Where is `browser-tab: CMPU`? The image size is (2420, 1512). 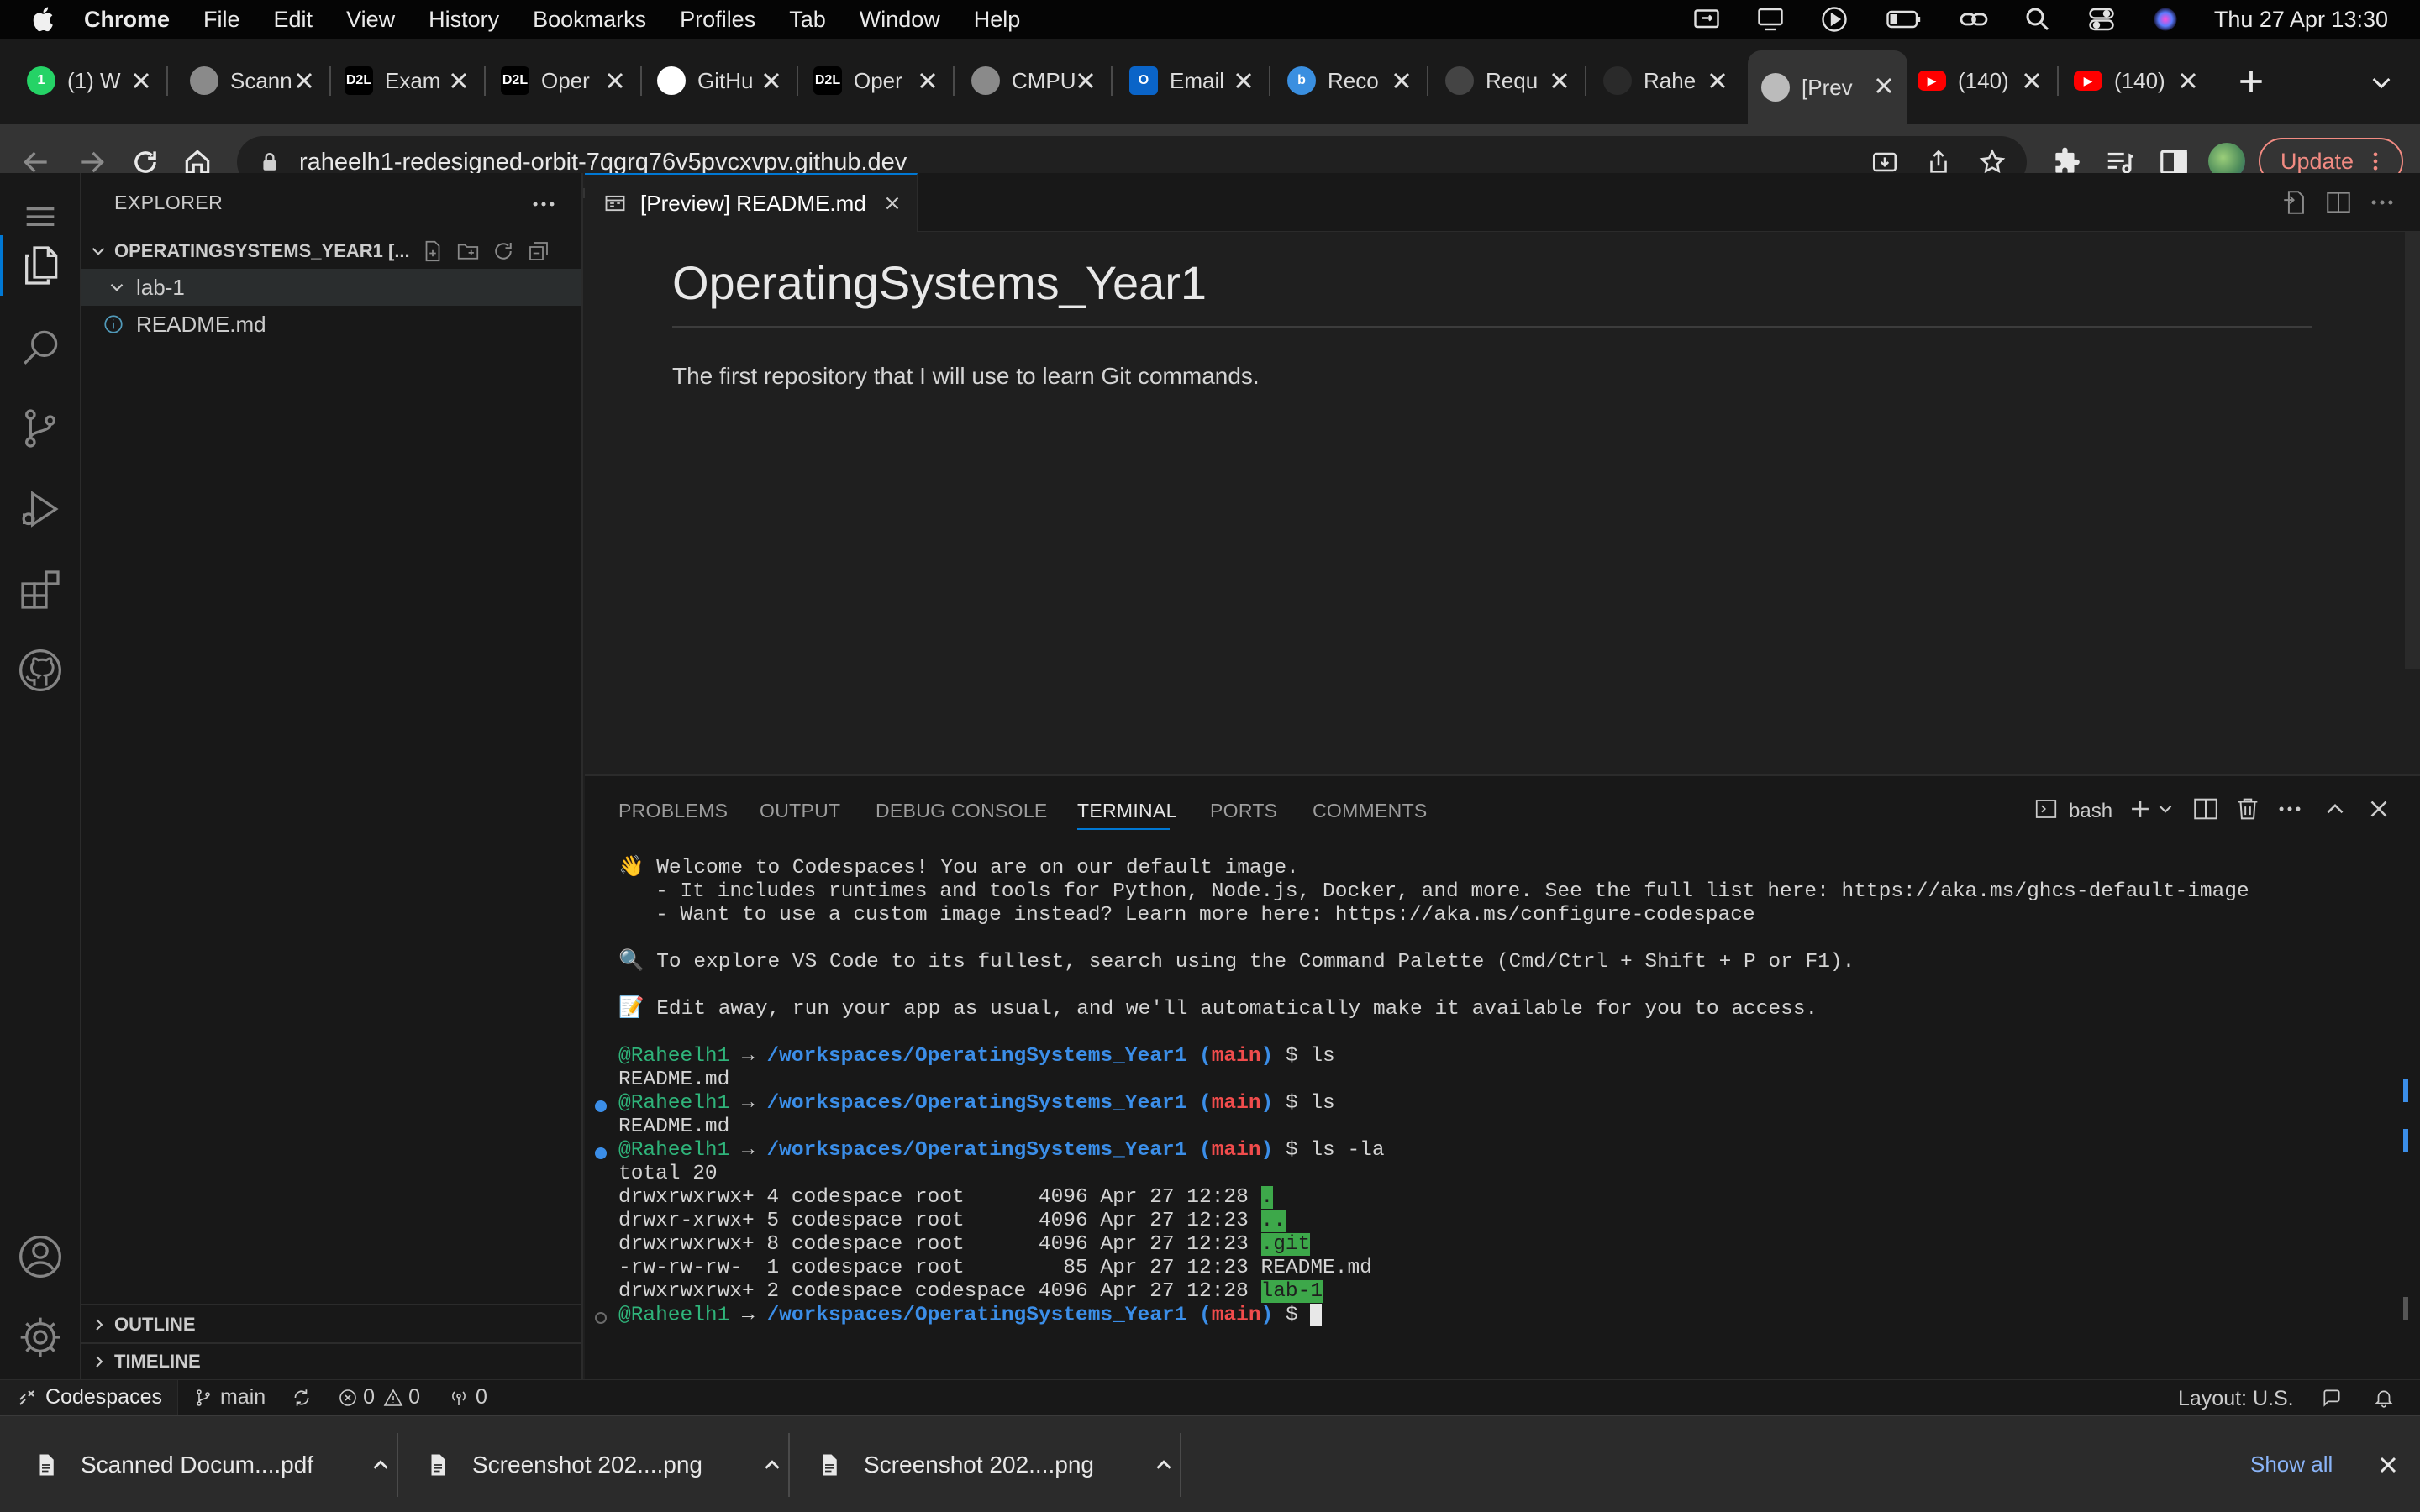
browser-tab: CMPU is located at coordinates (1033, 80).